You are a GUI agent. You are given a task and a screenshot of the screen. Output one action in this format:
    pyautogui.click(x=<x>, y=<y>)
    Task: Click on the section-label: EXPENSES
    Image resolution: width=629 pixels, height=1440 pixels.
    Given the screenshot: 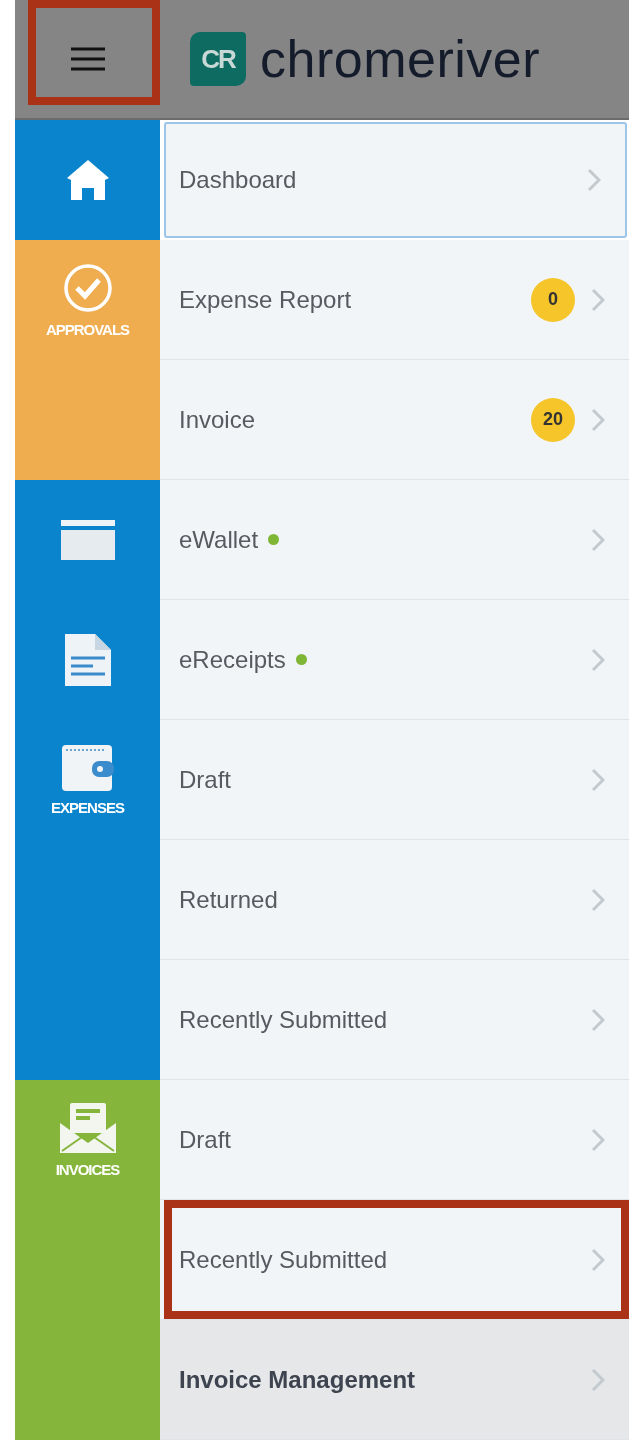 What is the action you would take?
    pyautogui.click(x=87, y=807)
    